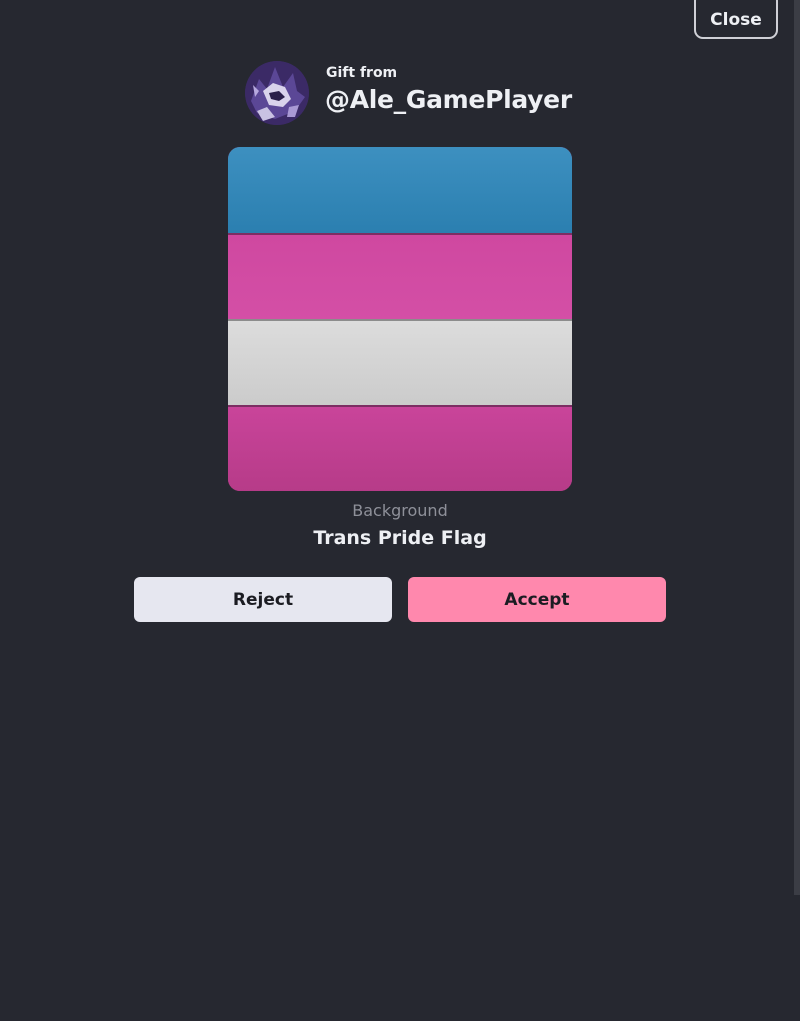 This screenshot has height=1021, width=800. I want to click on item-type-label: Background, so click(400, 510).